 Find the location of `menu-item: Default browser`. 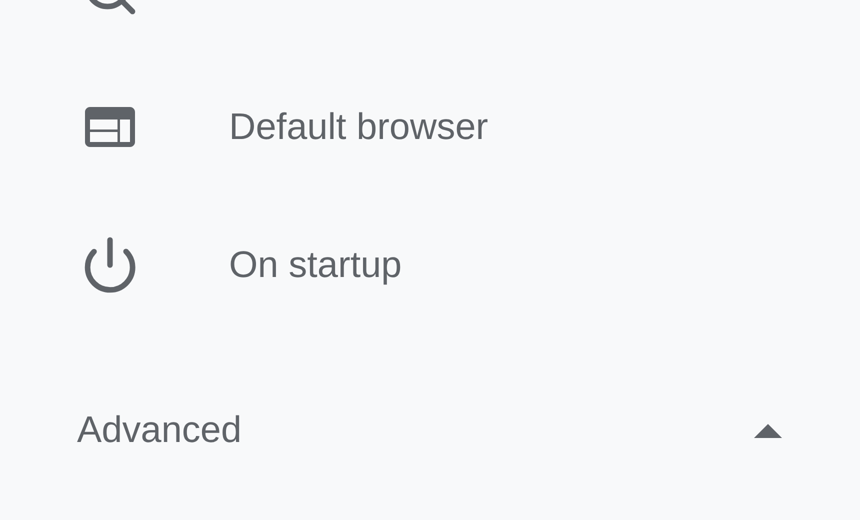

menu-item: Default browser is located at coordinates (358, 127).